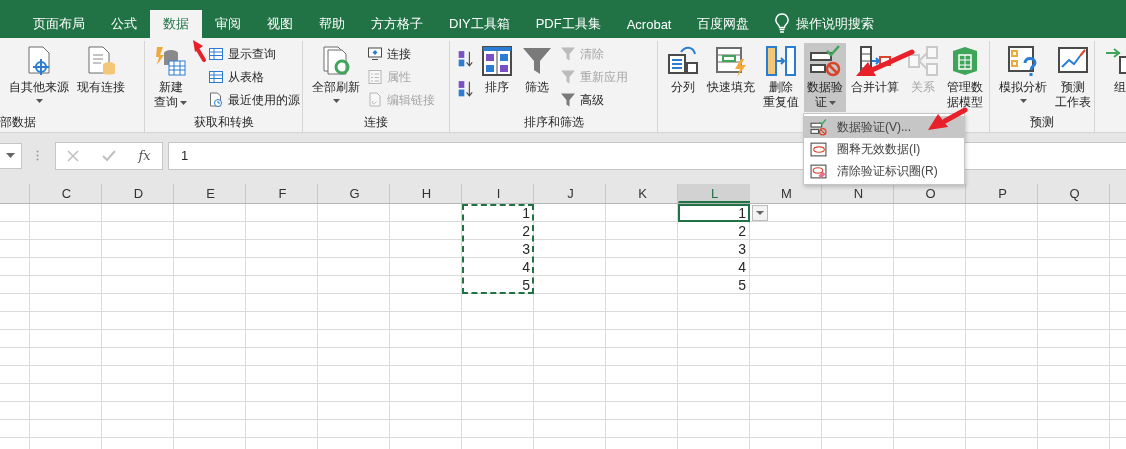 This screenshot has width=1126, height=449. Describe the element at coordinates (553, 122) in the screenshot. I see `group-label: 排序和筛选` at that location.